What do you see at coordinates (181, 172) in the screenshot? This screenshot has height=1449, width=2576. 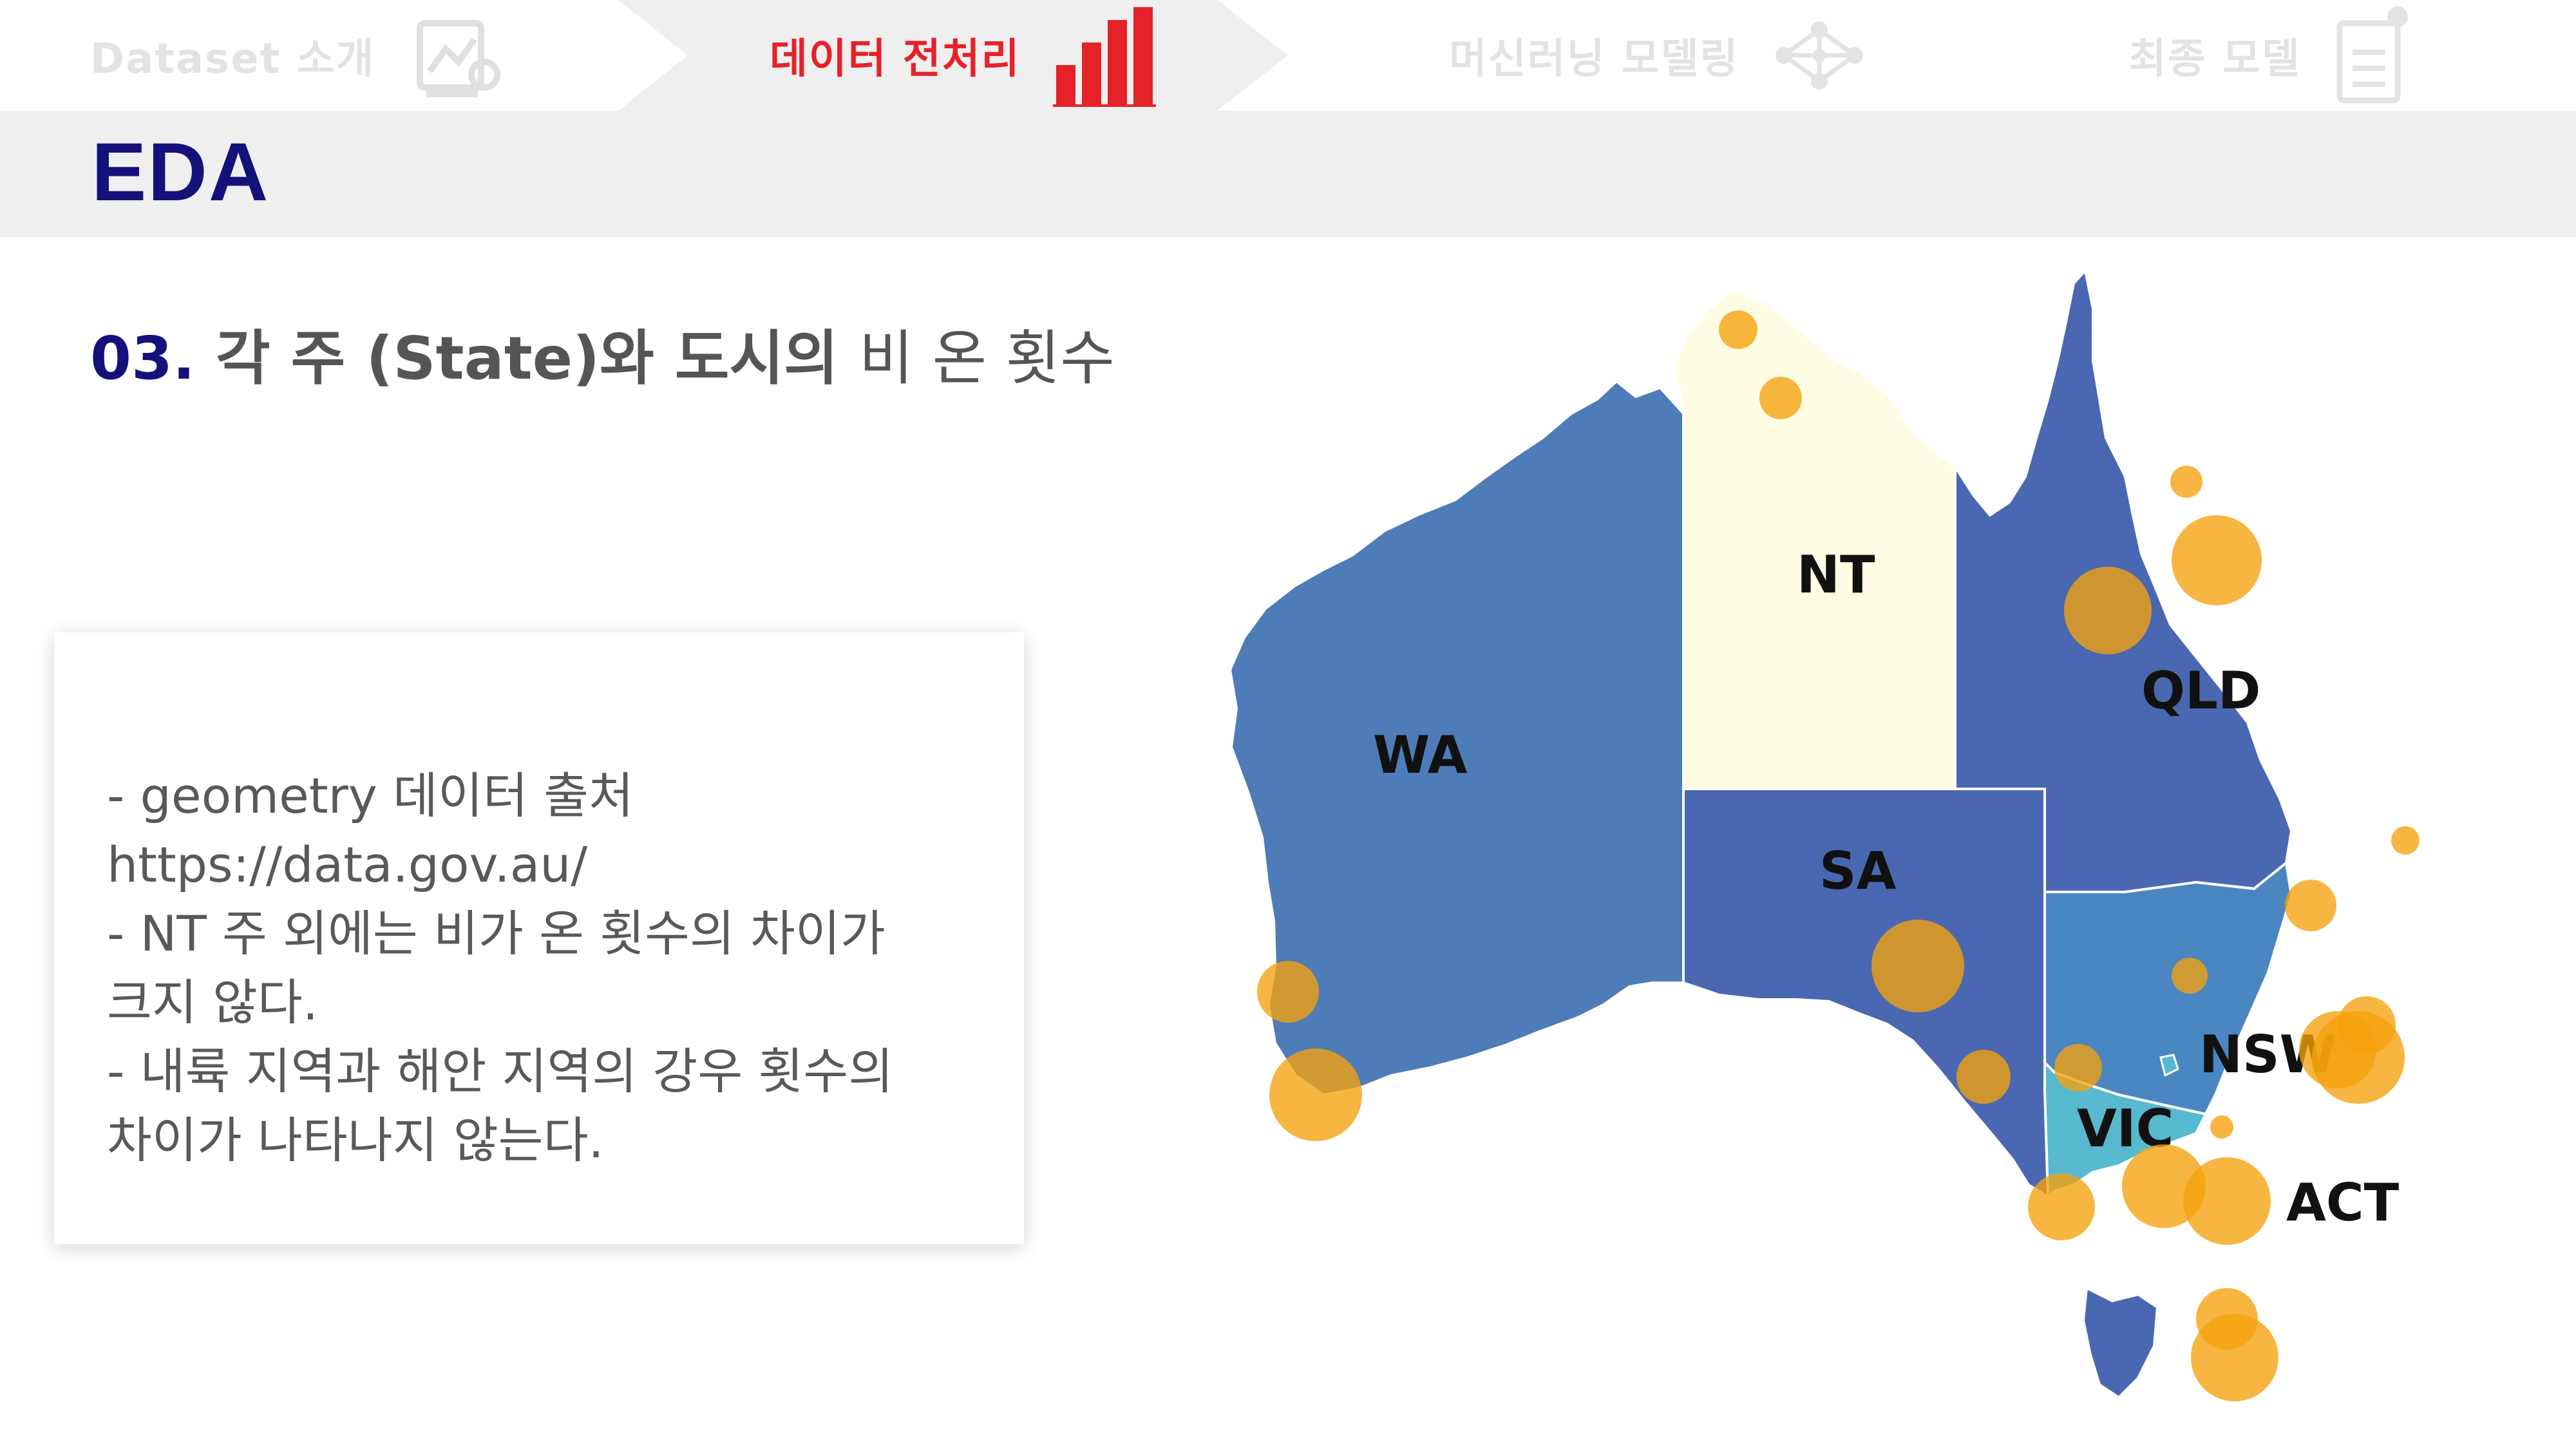 I see `section-title: EDA` at bounding box center [181, 172].